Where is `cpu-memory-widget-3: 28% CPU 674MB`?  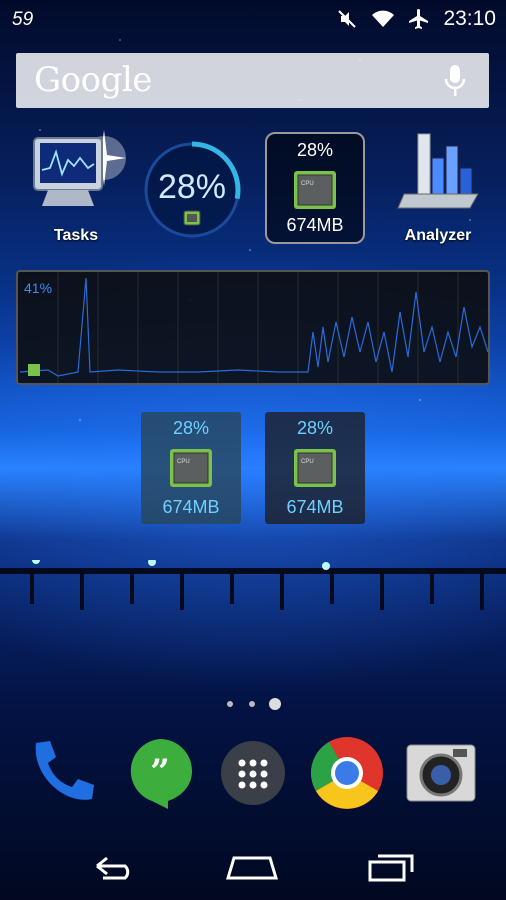 cpu-memory-widget-3: 28% CPU 674MB is located at coordinates (315, 468).